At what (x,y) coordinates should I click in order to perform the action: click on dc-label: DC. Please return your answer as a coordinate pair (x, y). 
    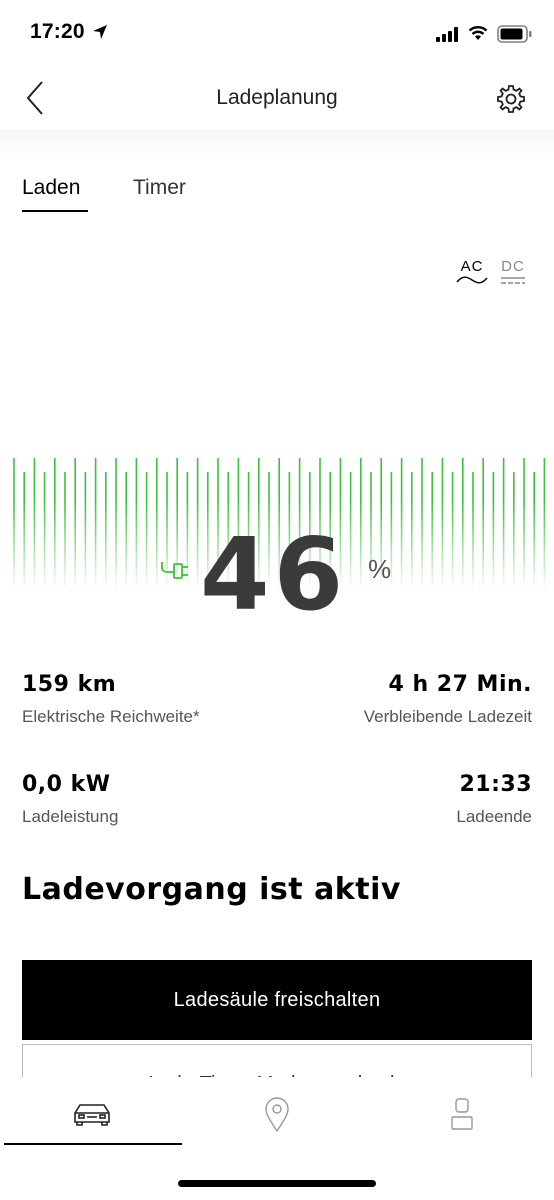
    Looking at the image, I should click on (513, 266).